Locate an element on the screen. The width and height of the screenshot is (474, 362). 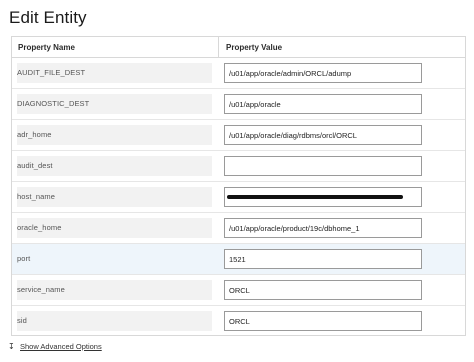
table-row: AUDIT_FILE_DEST is located at coordinates (238, 73).